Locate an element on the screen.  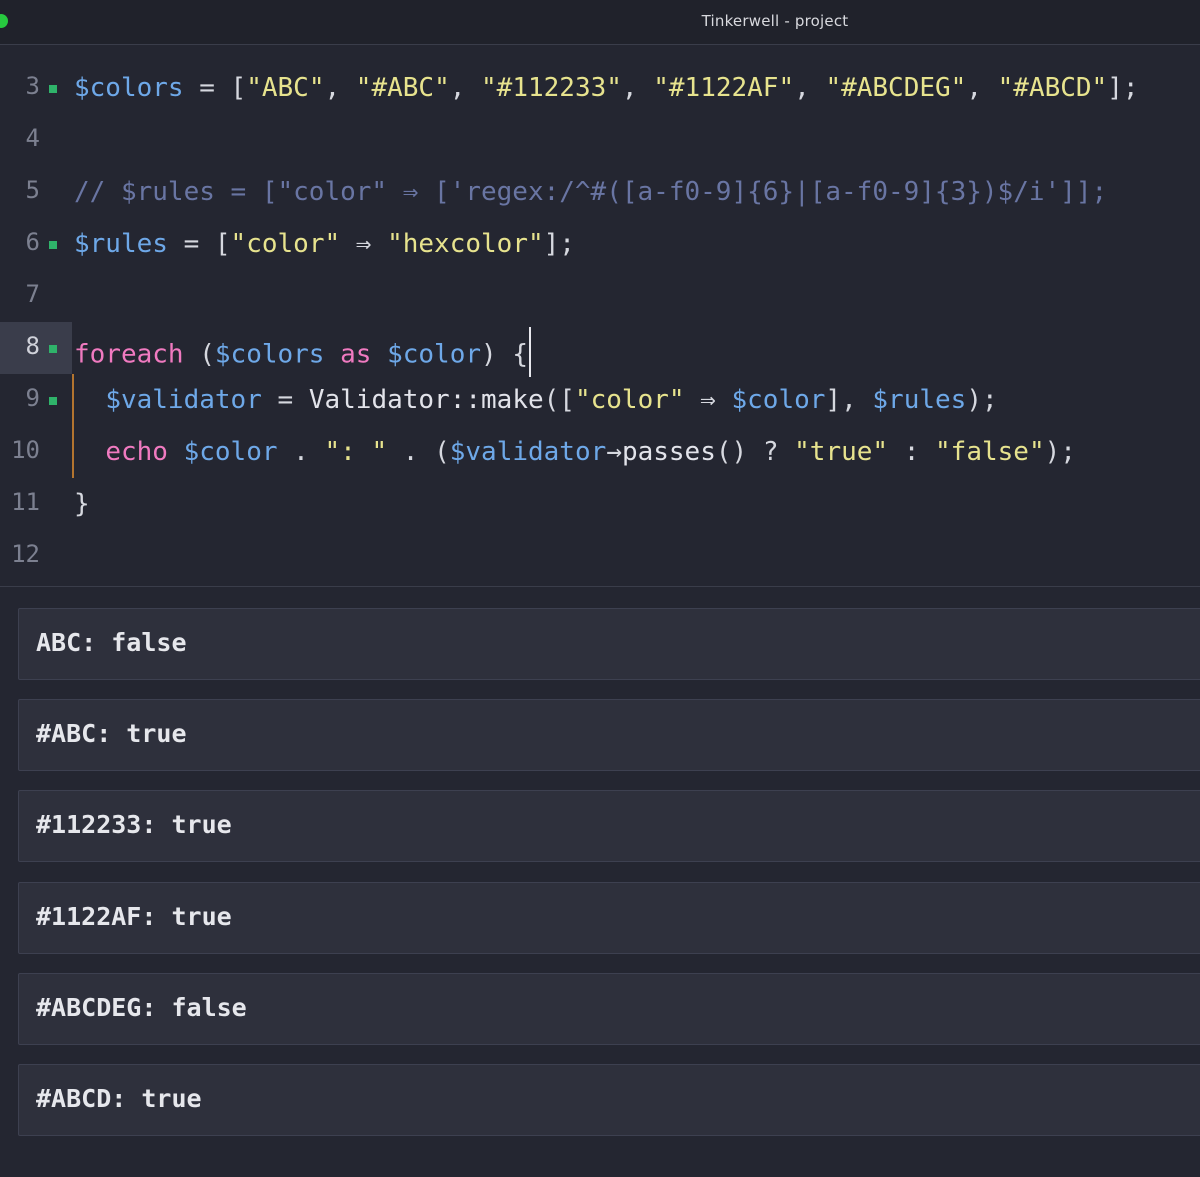
line-gutter: 10 is located at coordinates (36, 452).